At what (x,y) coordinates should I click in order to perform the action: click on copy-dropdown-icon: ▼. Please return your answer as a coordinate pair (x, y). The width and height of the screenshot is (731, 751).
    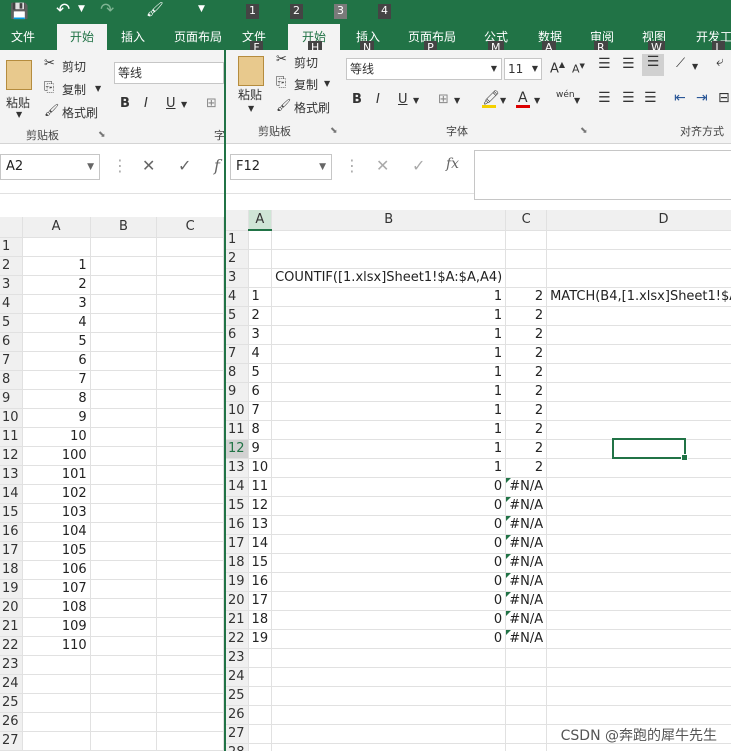
    Looking at the image, I should click on (98, 88).